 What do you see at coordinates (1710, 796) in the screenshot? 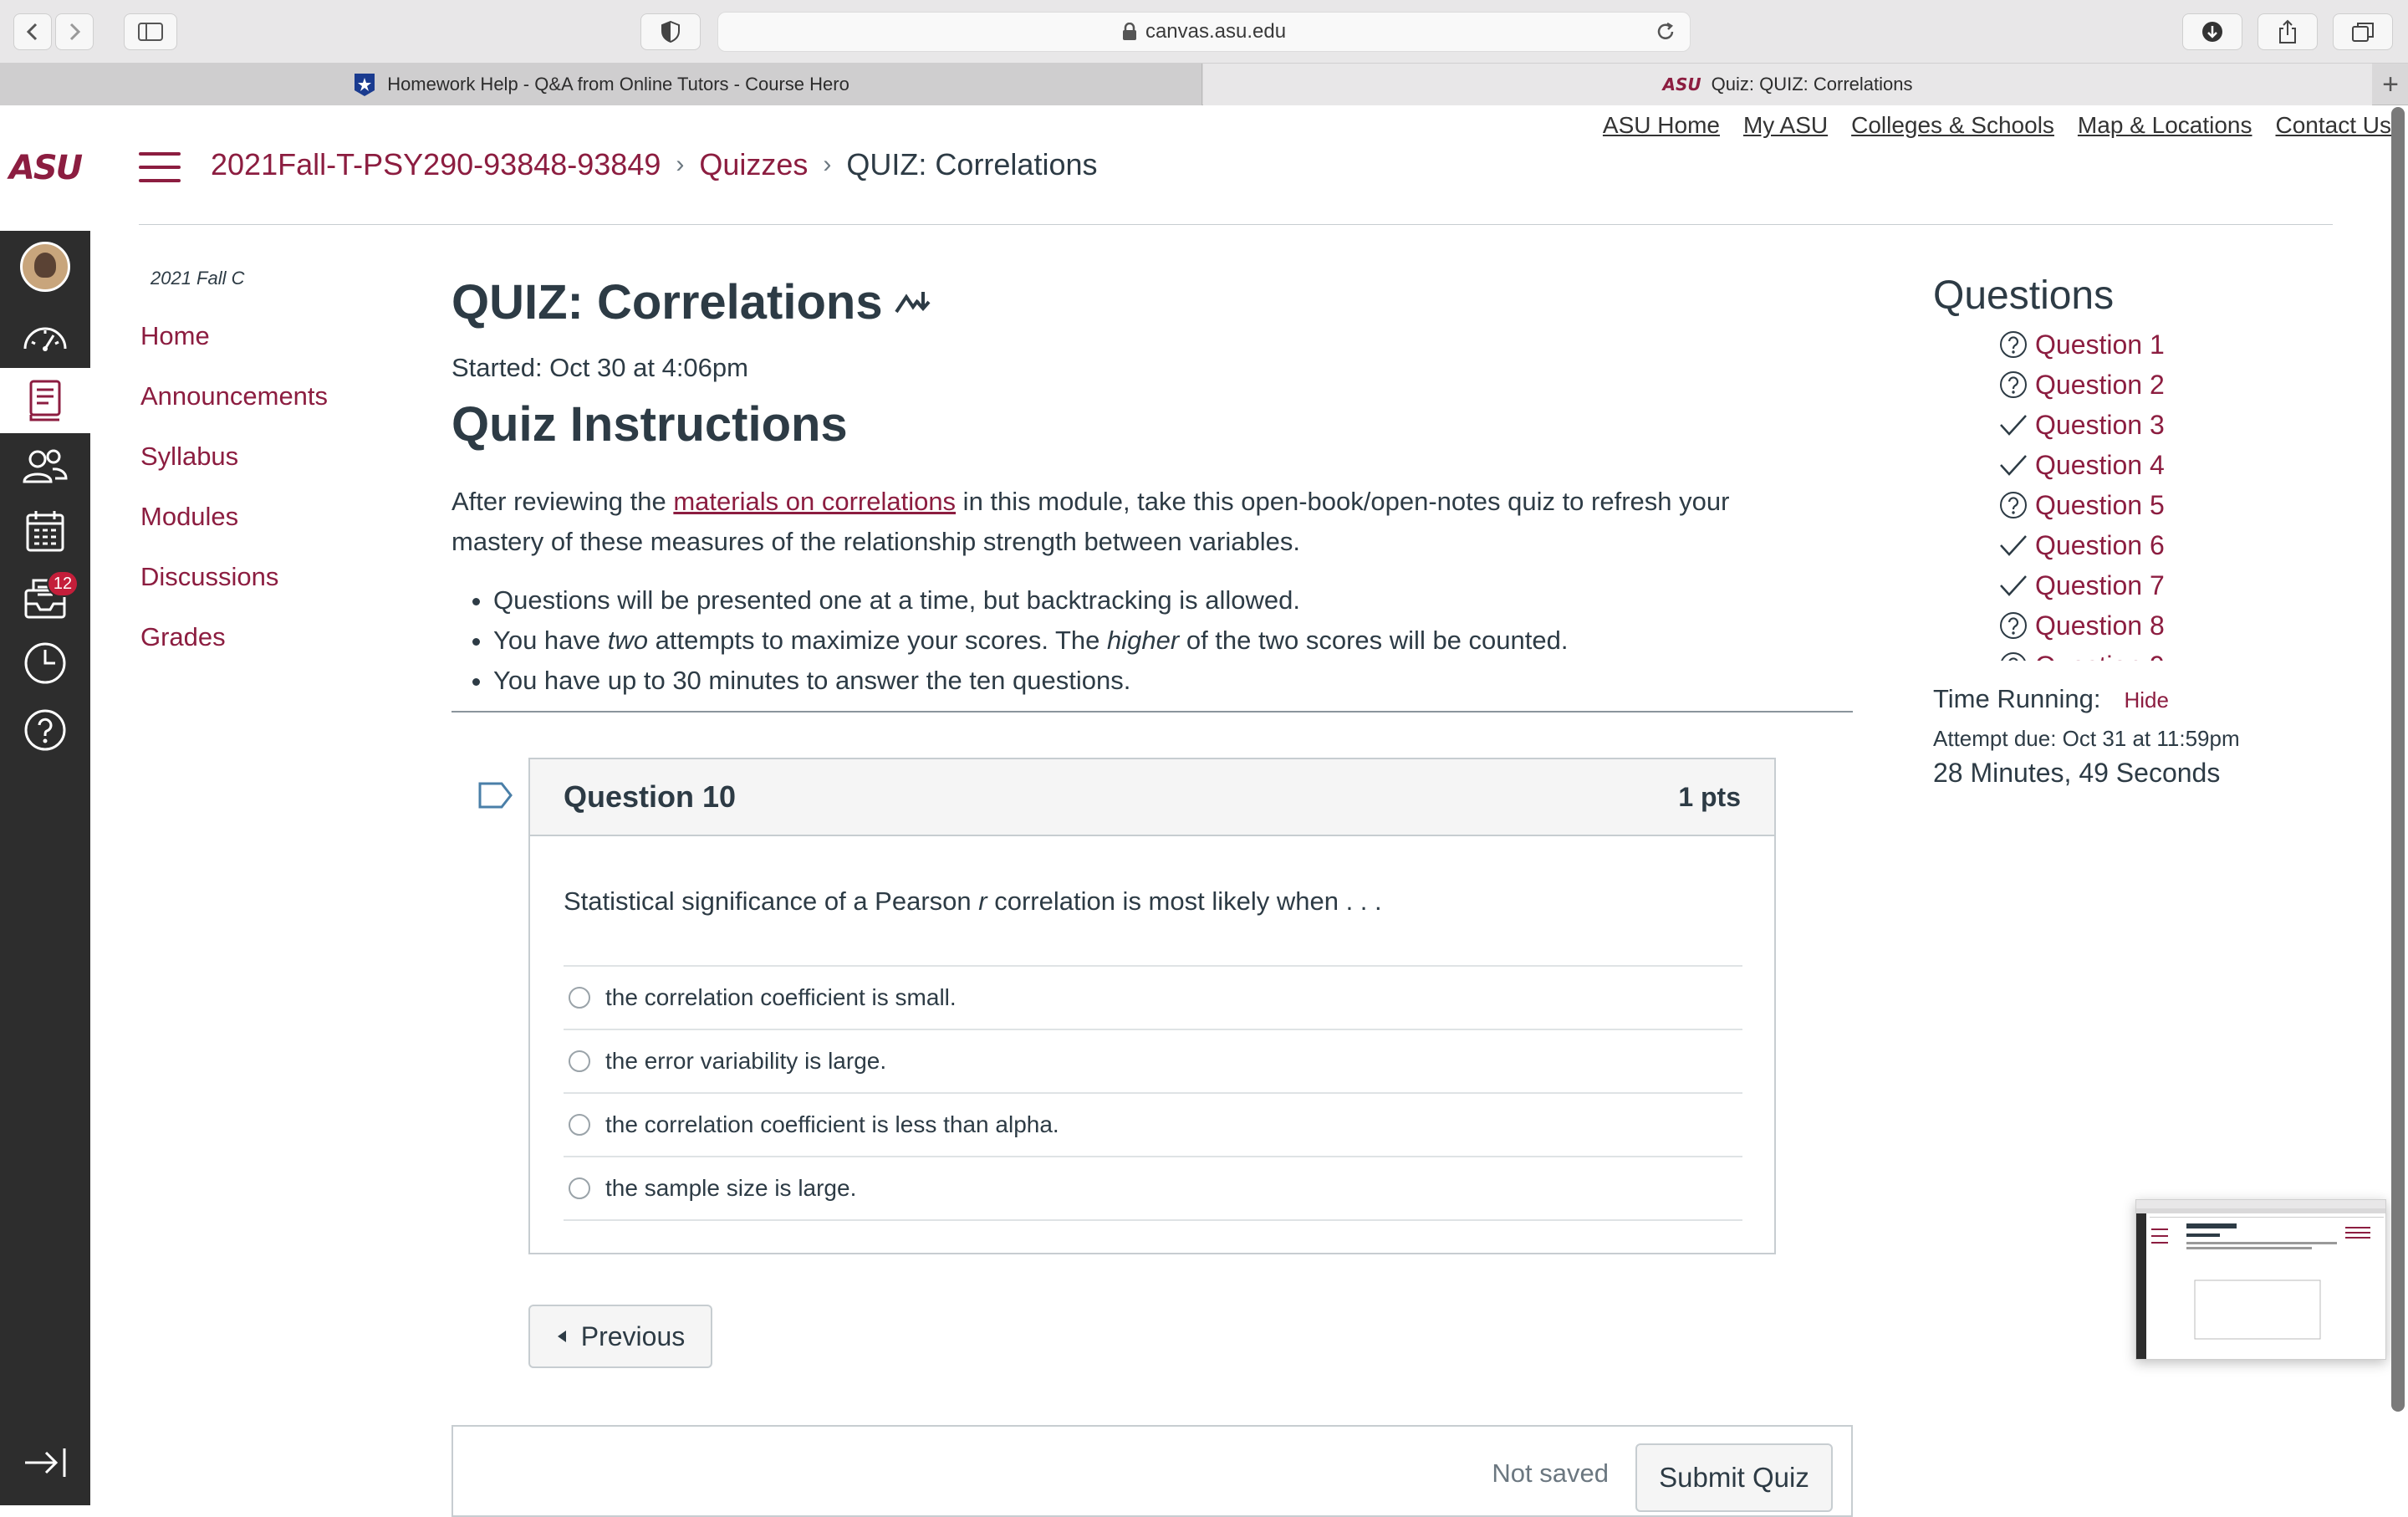
I see `question-points: 1 pts` at bounding box center [1710, 796].